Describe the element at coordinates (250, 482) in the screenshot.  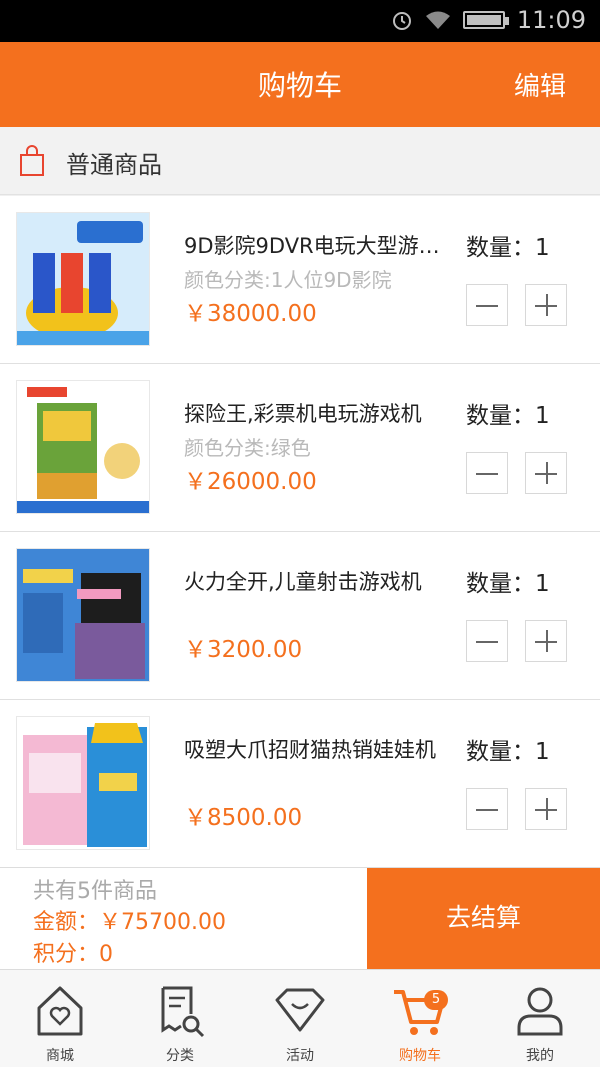
I see `product-price: ￥26000.00` at that location.